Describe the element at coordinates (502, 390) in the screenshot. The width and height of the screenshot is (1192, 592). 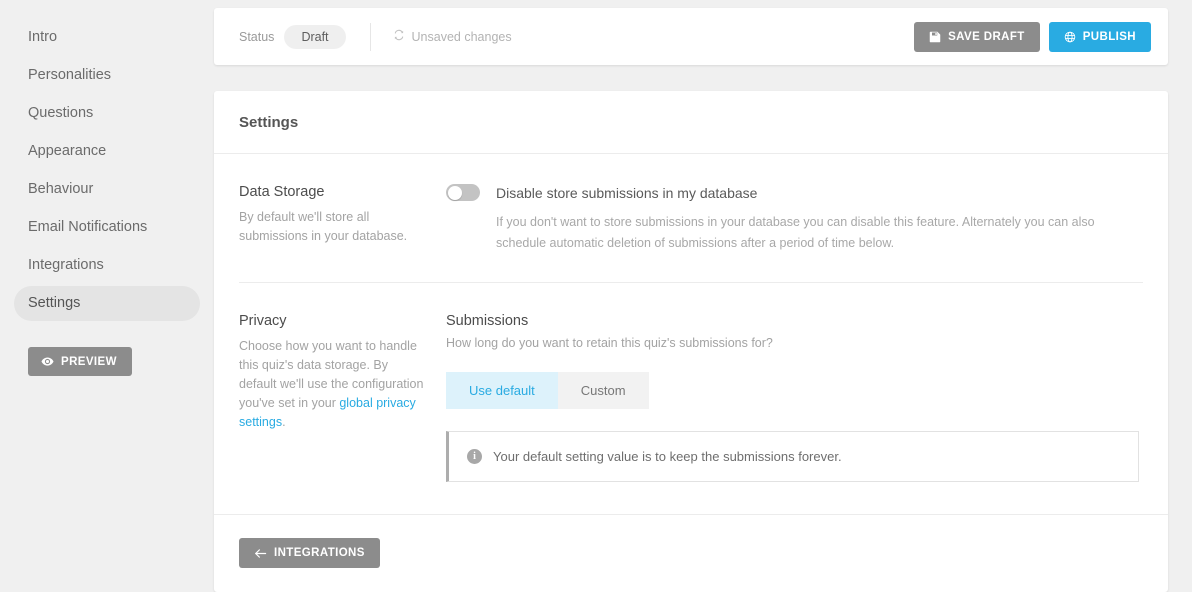
I see `retention-option-use-default: Use default` at that location.